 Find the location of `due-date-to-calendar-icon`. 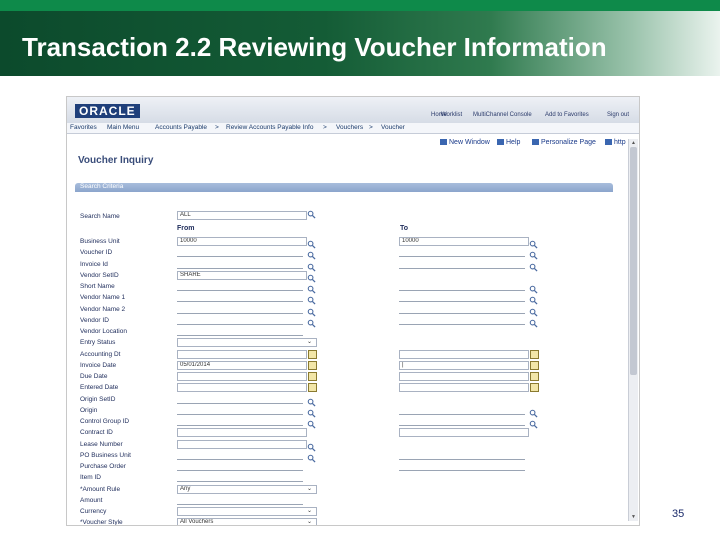

due-date-to-calendar-icon is located at coordinates (534, 376).